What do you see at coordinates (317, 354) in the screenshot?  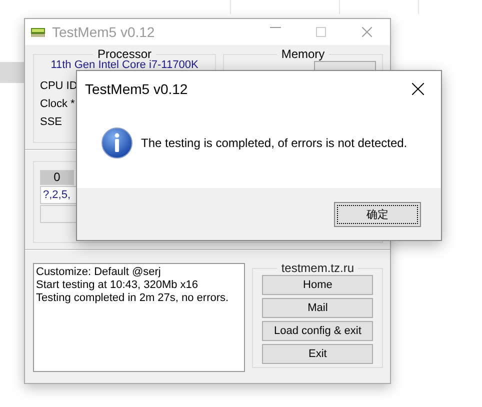 I see `link-button: Exit` at bounding box center [317, 354].